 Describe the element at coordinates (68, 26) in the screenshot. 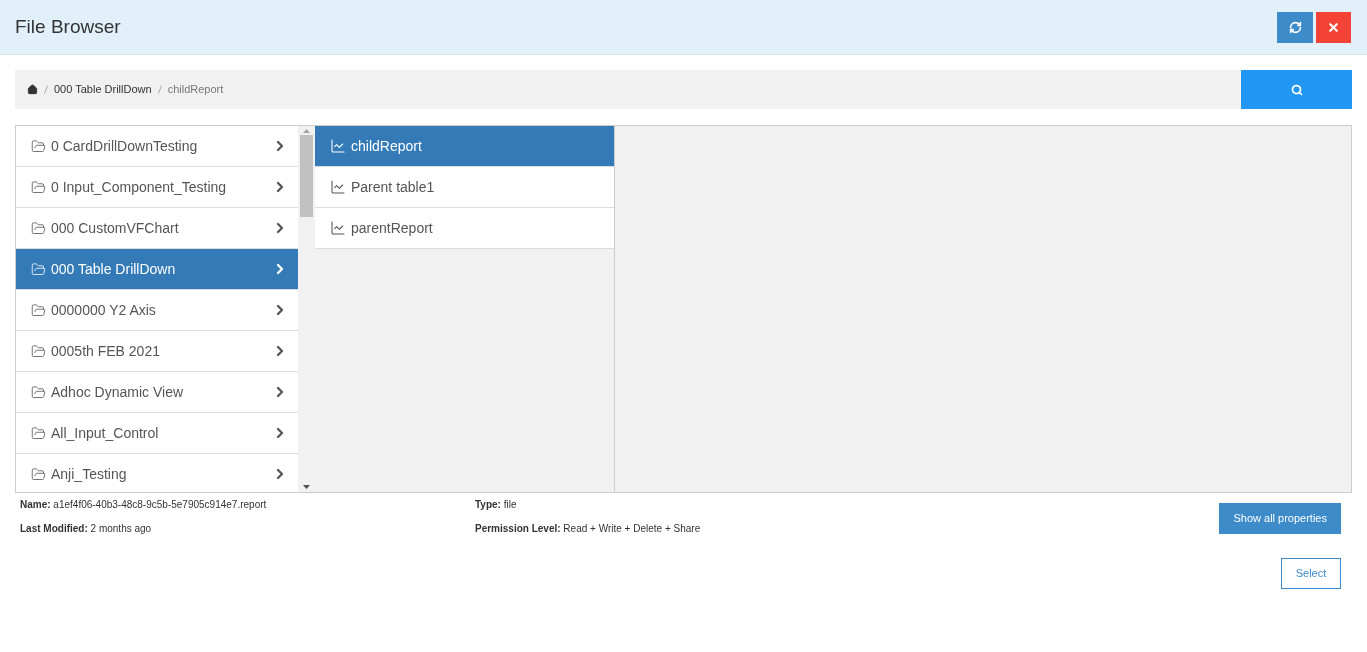

I see `window-title: File Browser` at that location.